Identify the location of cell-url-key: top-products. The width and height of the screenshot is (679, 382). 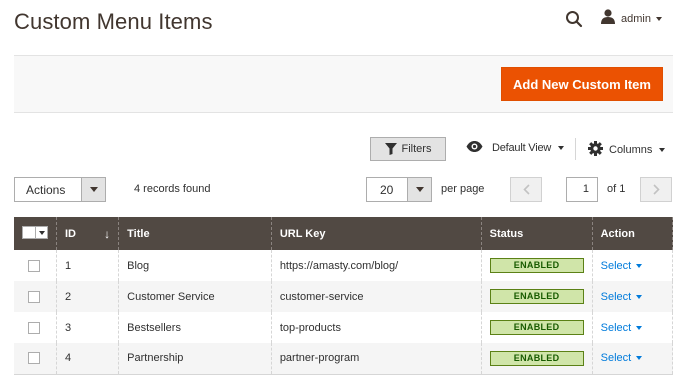
(376, 327).